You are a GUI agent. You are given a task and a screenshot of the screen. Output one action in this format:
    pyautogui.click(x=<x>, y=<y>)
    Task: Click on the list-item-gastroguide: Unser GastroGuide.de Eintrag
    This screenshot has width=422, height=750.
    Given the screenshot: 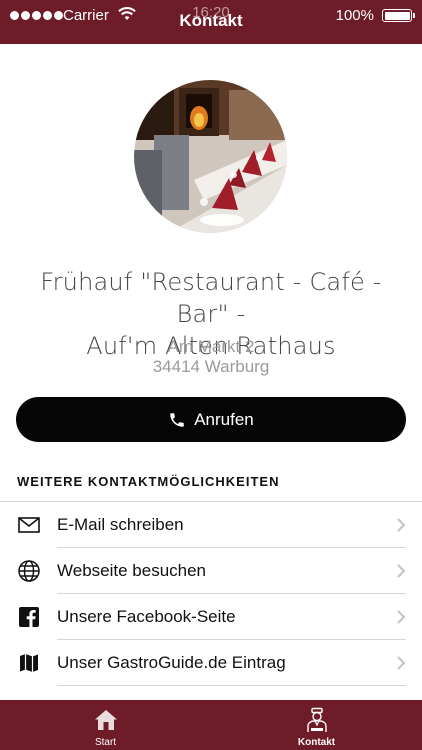 What is the action you would take?
    pyautogui.click(x=211, y=663)
    